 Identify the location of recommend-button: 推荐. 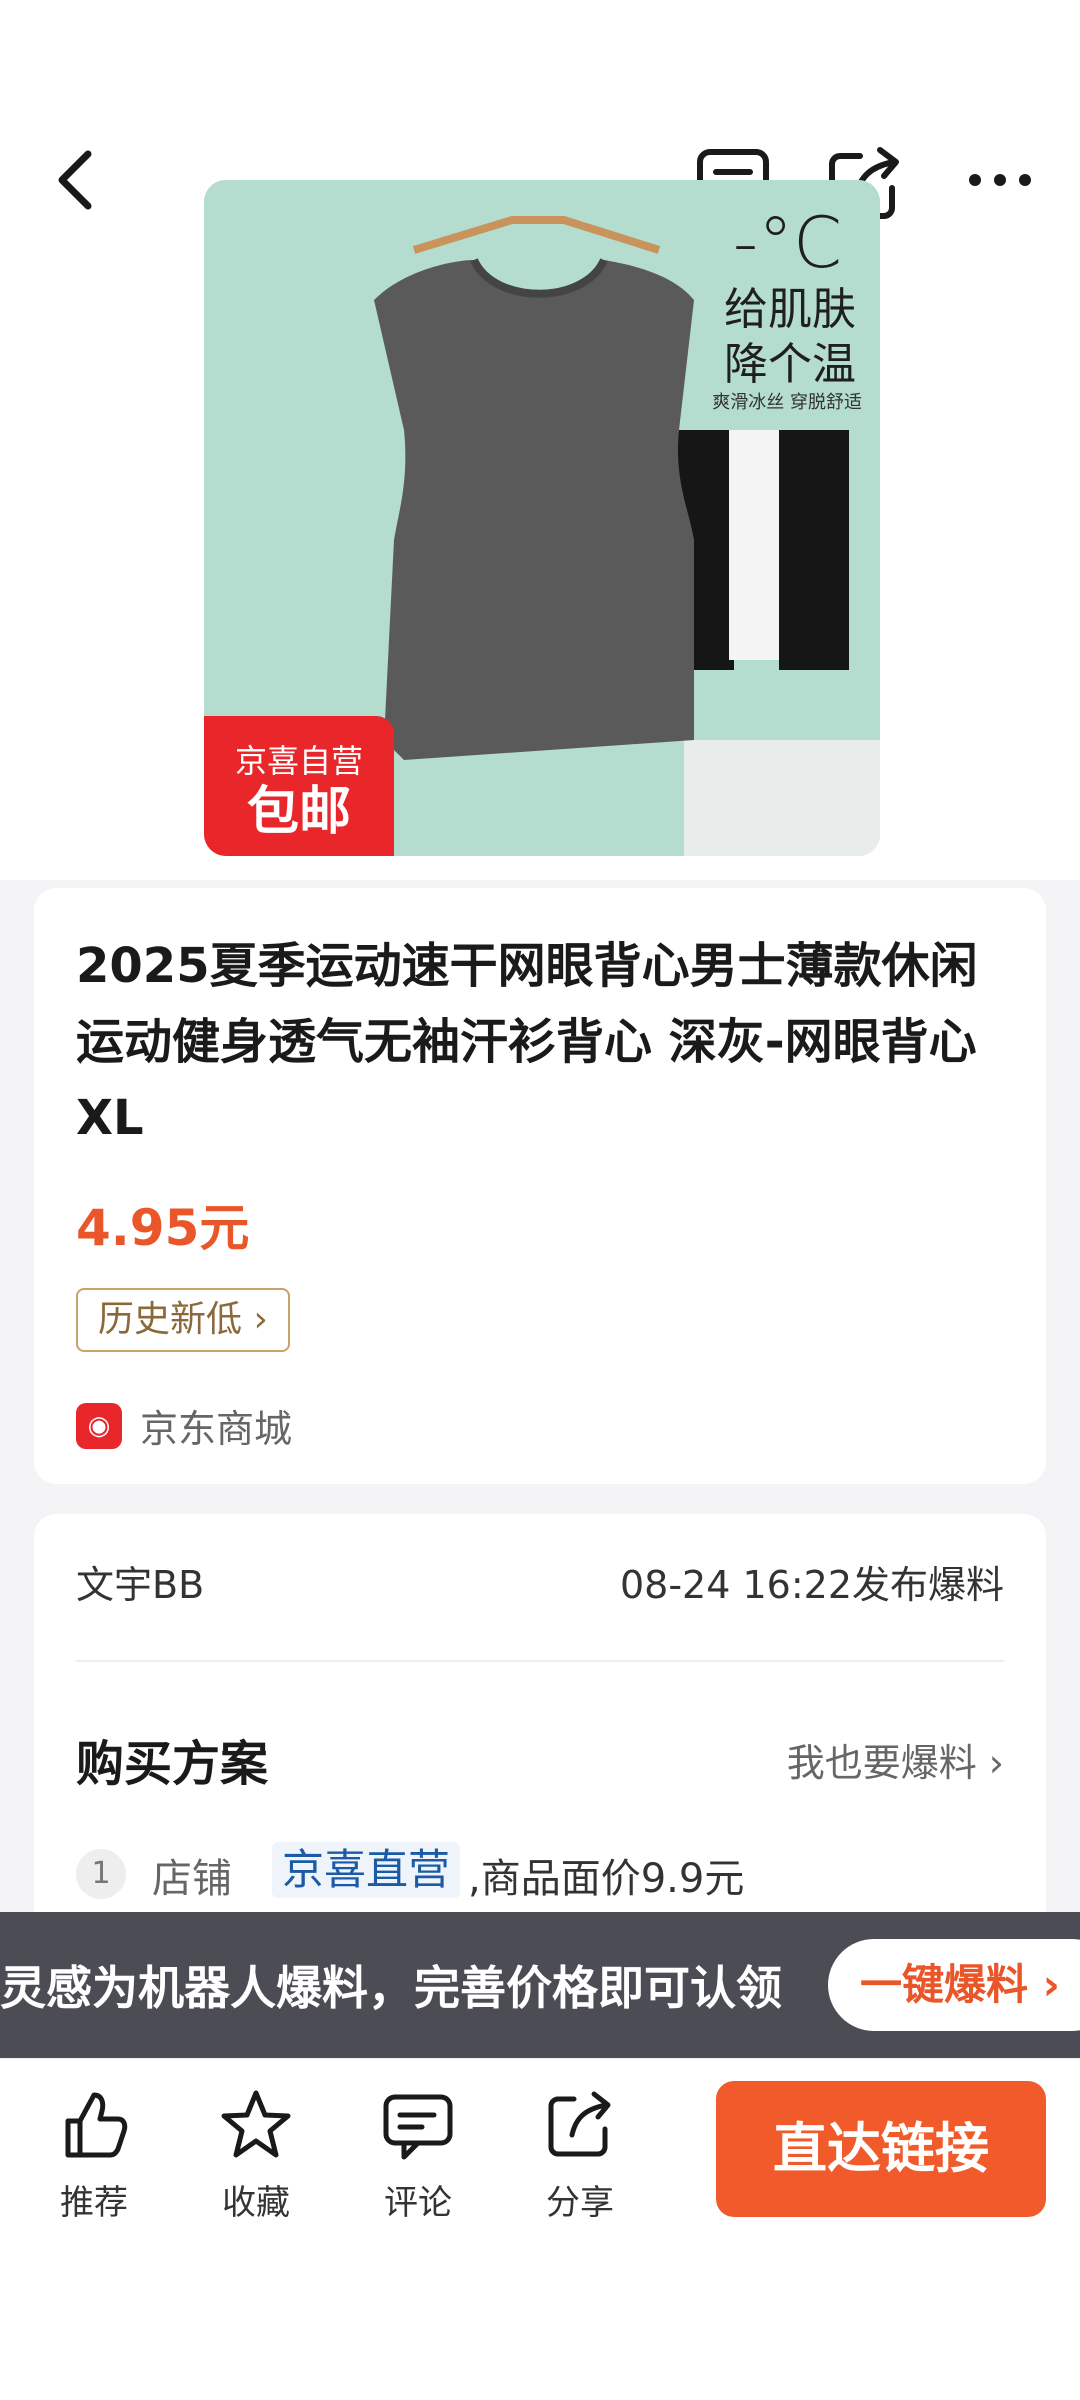
(94, 2154).